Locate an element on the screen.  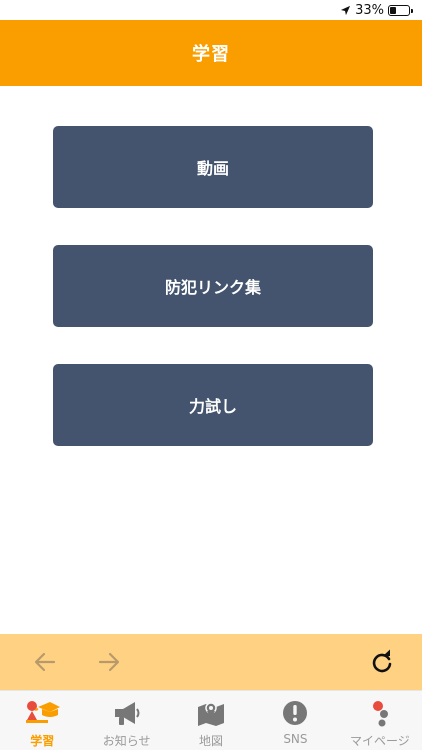
tab-label: 地図 is located at coordinates (211, 741).